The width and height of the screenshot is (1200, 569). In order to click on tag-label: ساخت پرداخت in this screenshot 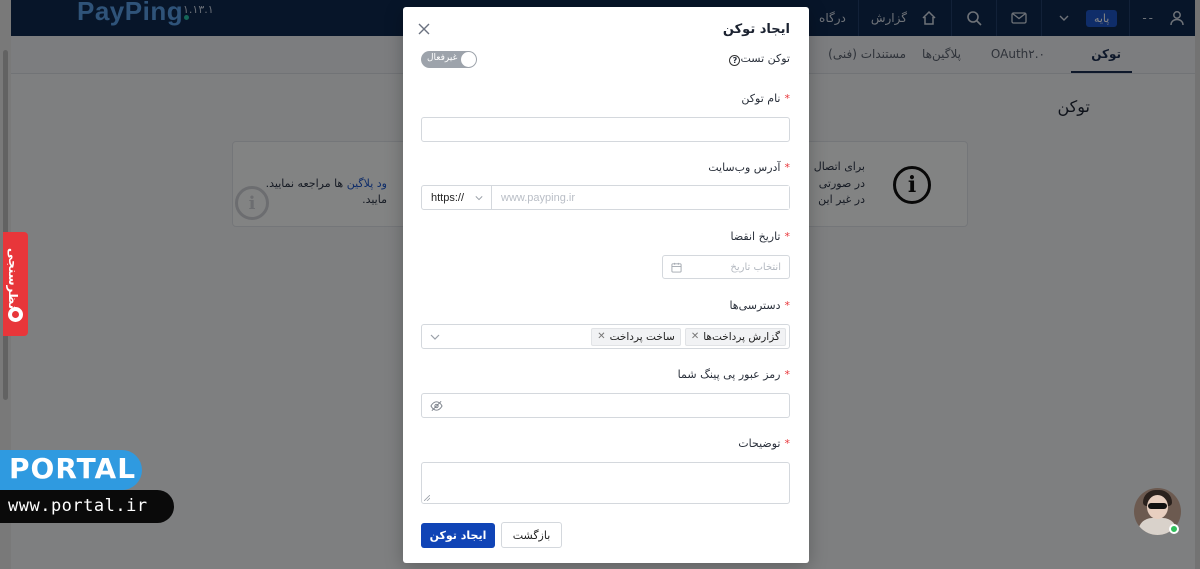, I will do `click(642, 336)`.